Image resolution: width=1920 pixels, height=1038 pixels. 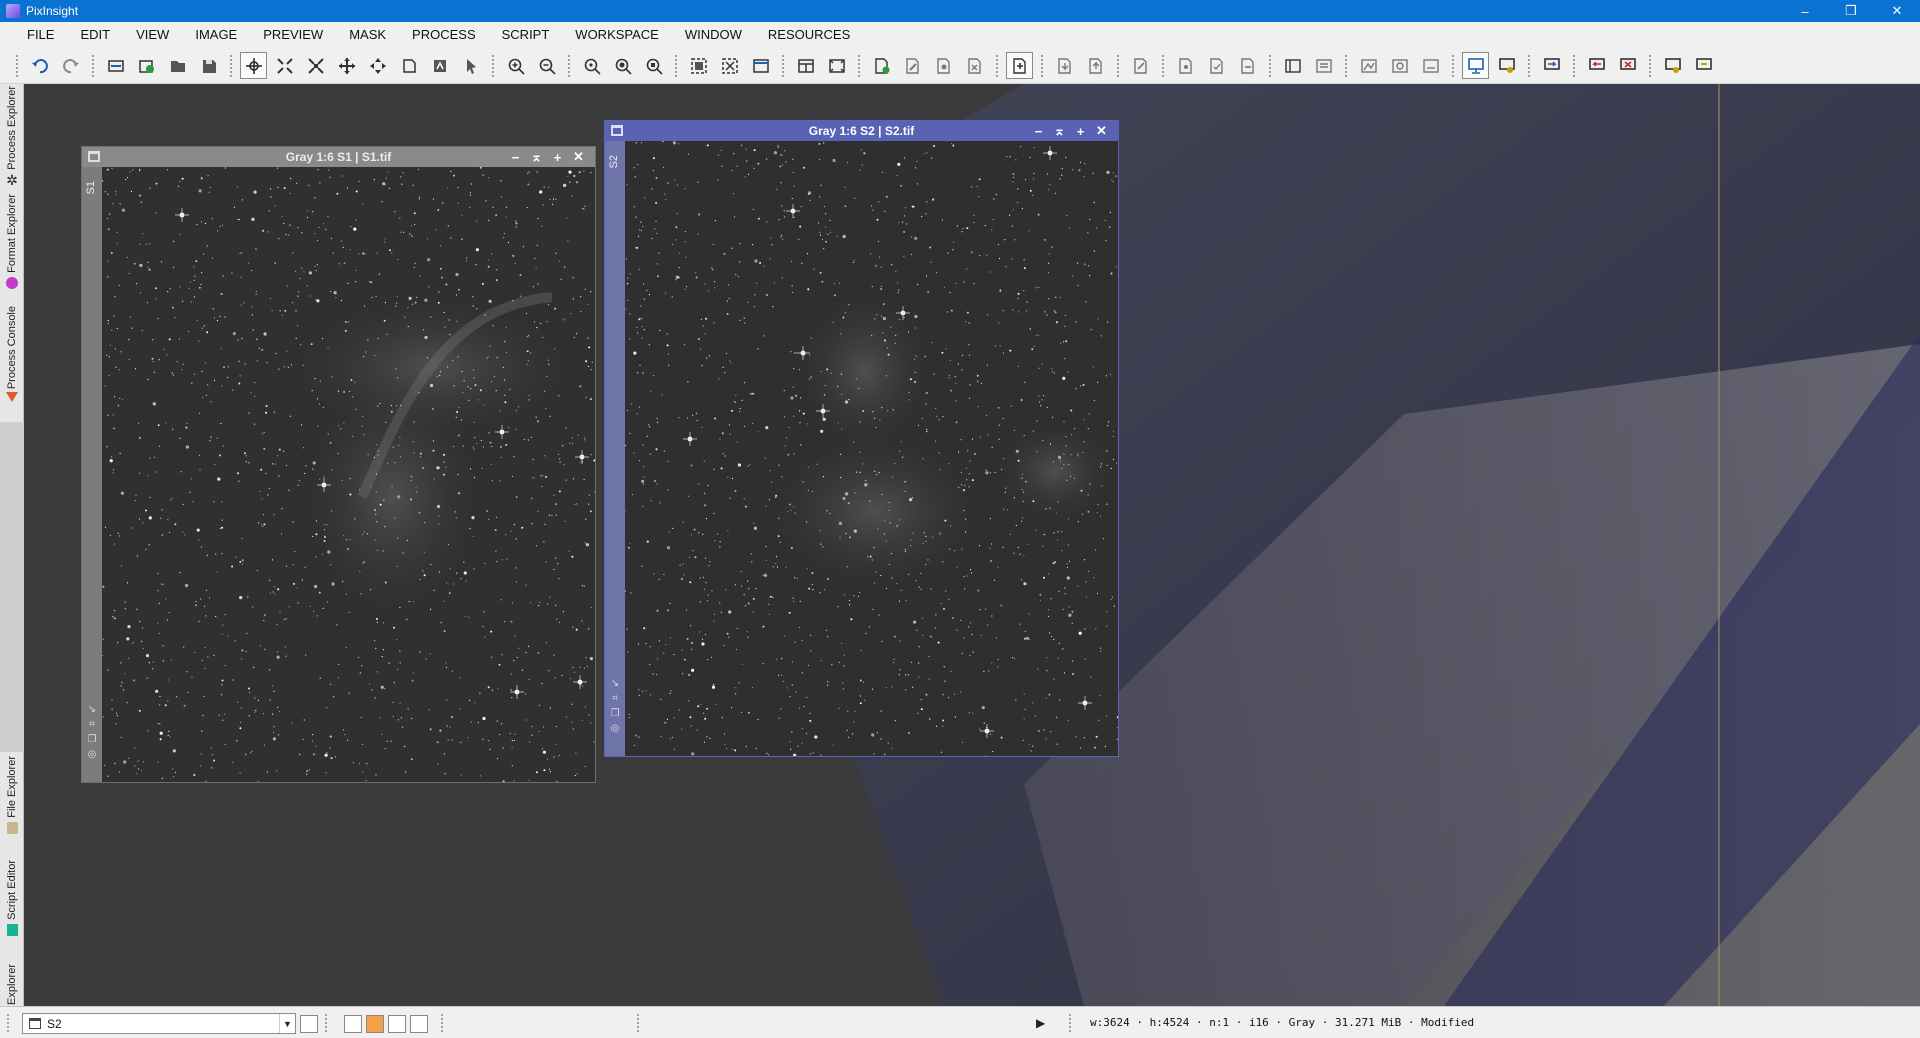 What do you see at coordinates (315, 65) in the screenshot?
I see `pan-mode-button` at bounding box center [315, 65].